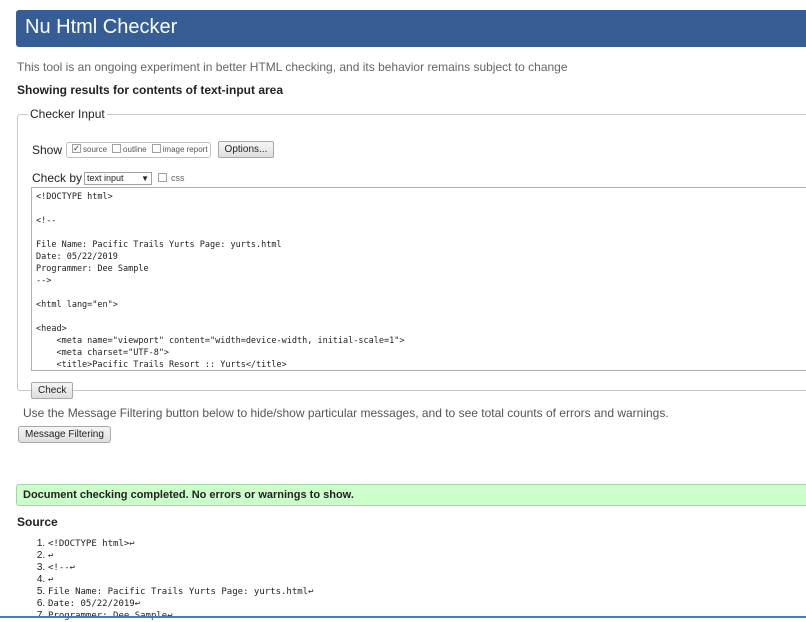 Image resolution: width=806 pixels, height=622 pixels. I want to click on show-label: Show, so click(47, 149).